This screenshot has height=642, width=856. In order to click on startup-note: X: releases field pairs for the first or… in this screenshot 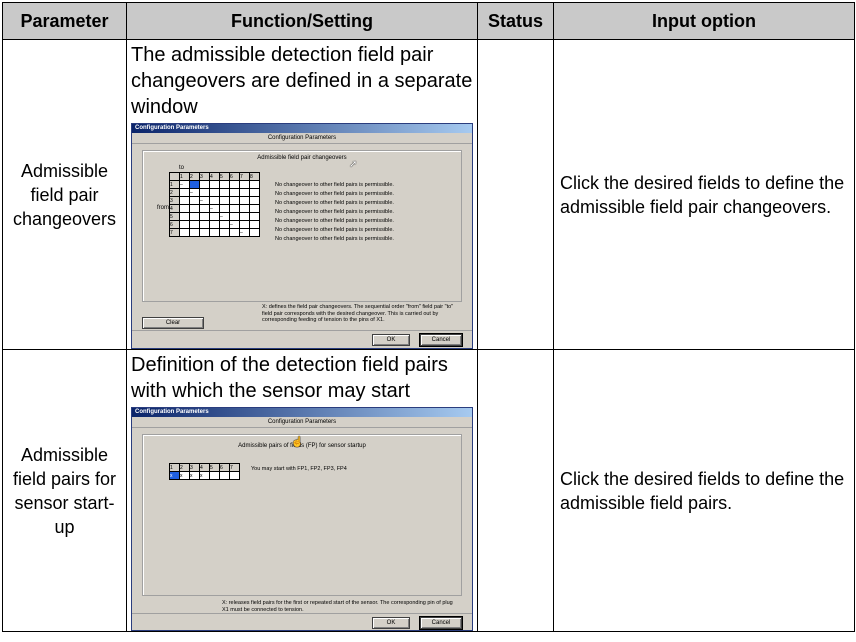, I will do `click(337, 606)`.